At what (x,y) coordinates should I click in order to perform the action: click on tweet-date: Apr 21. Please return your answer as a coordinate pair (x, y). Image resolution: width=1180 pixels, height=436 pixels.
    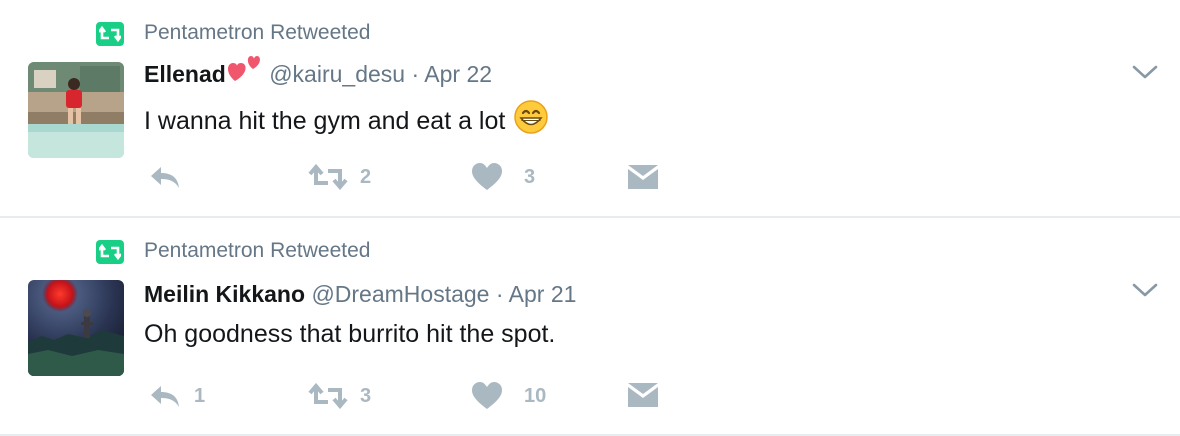
    Looking at the image, I should click on (543, 294).